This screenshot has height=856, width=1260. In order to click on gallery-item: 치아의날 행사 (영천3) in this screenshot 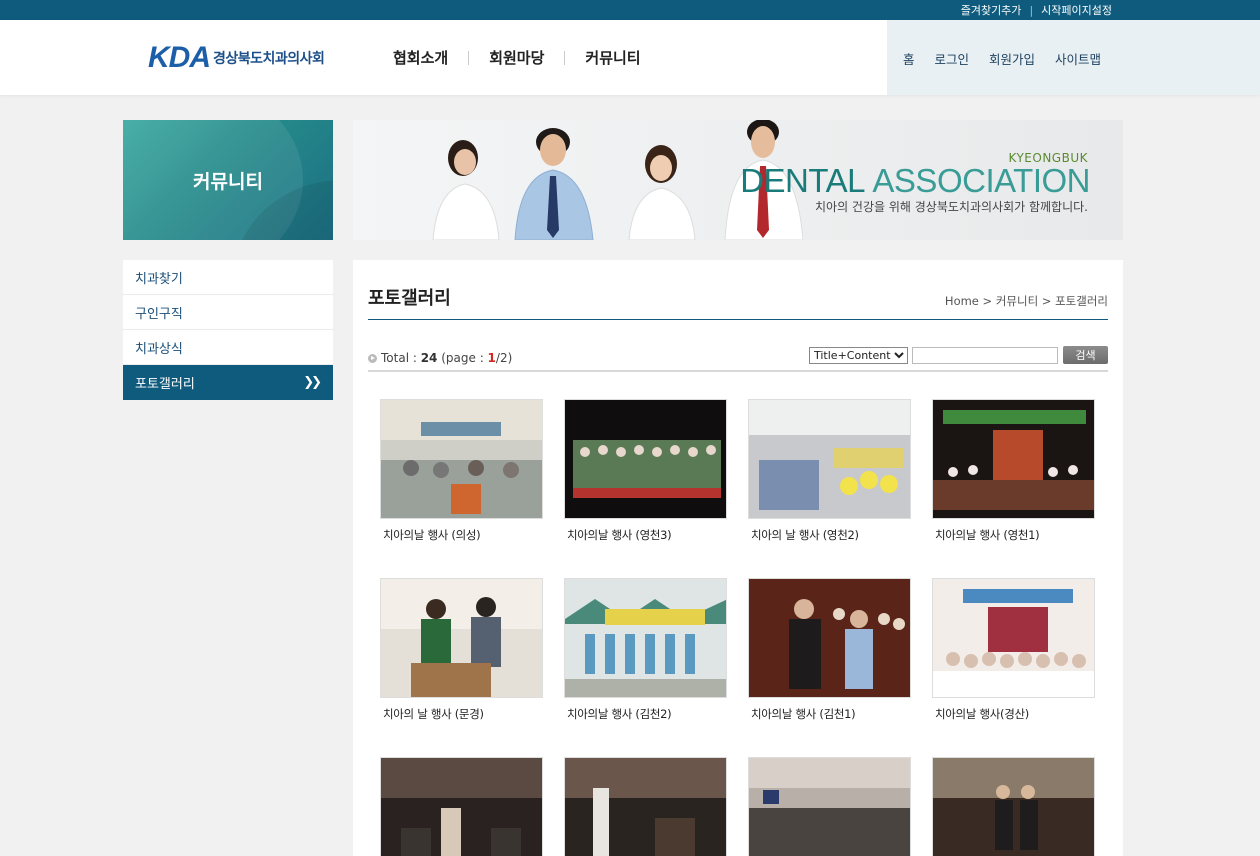, I will do `click(646, 471)`.